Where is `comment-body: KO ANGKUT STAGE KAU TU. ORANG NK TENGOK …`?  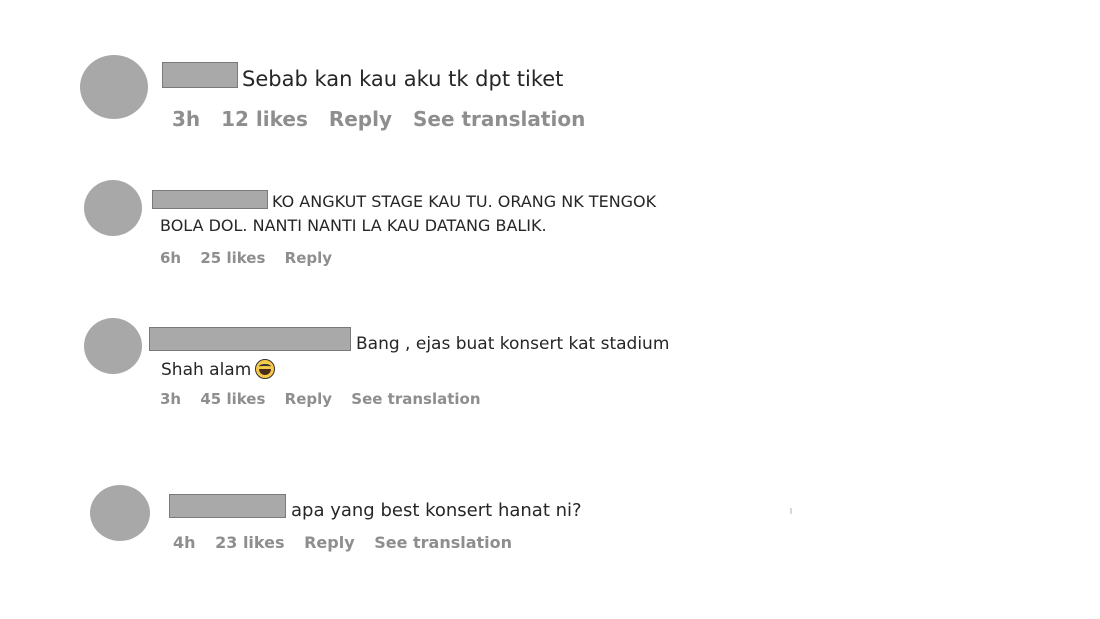
comment-body: KO ANGKUT STAGE KAU TU. ORANG NK TENGOK … is located at coordinates (404, 214).